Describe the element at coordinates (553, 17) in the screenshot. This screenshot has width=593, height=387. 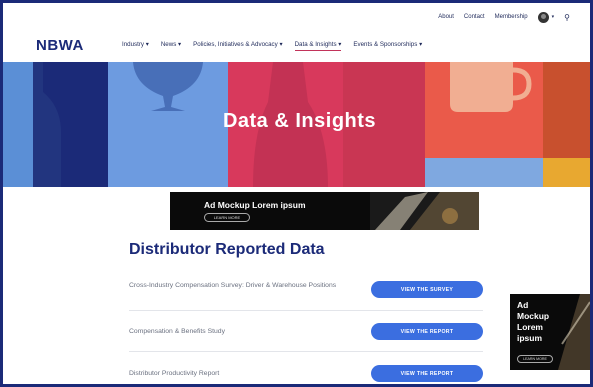
I see `chevron-down-icon: ▾` at that location.